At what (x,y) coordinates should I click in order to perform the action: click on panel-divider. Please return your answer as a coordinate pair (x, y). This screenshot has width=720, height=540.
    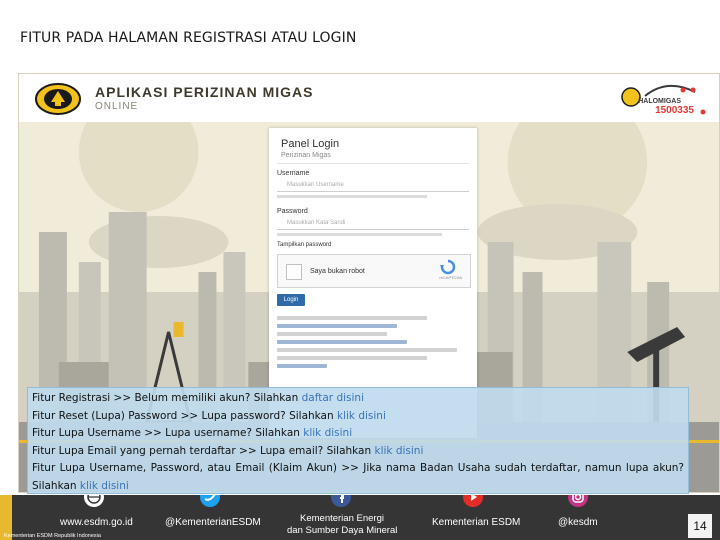
    Looking at the image, I should click on (373, 163).